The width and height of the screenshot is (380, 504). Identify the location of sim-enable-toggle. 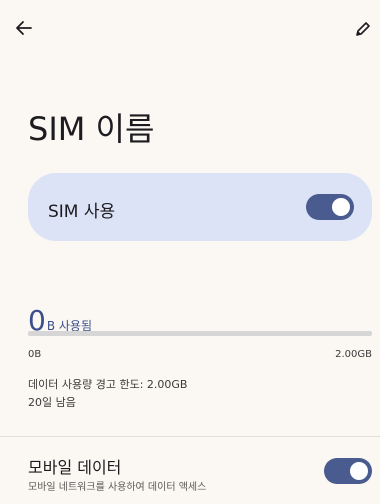
(330, 207).